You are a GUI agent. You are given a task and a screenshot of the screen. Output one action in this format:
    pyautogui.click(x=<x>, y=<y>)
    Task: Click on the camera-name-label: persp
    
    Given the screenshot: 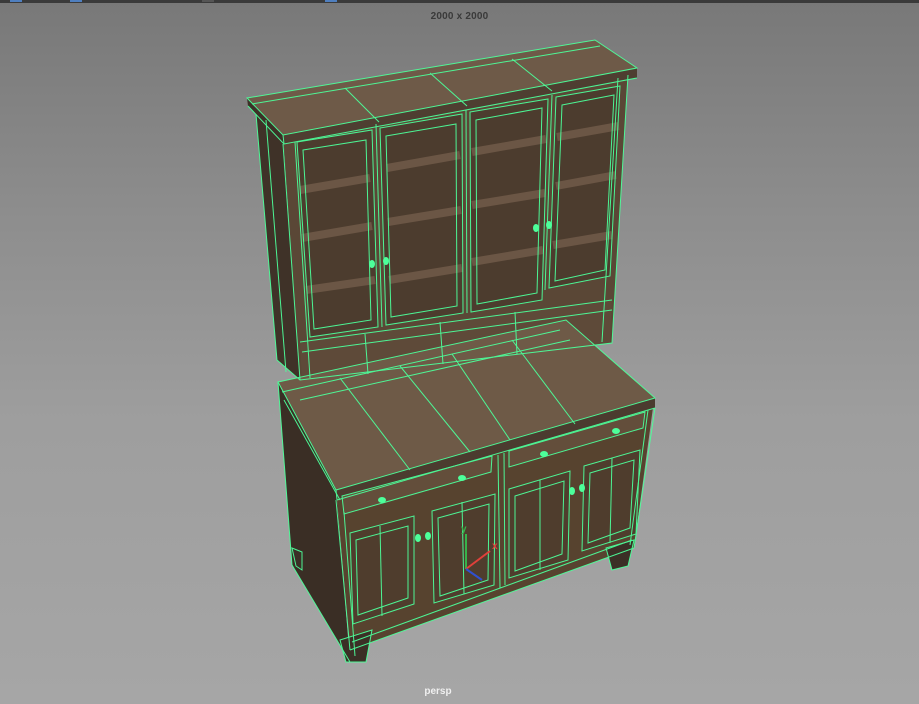 What is the action you would take?
    pyautogui.click(x=438, y=691)
    